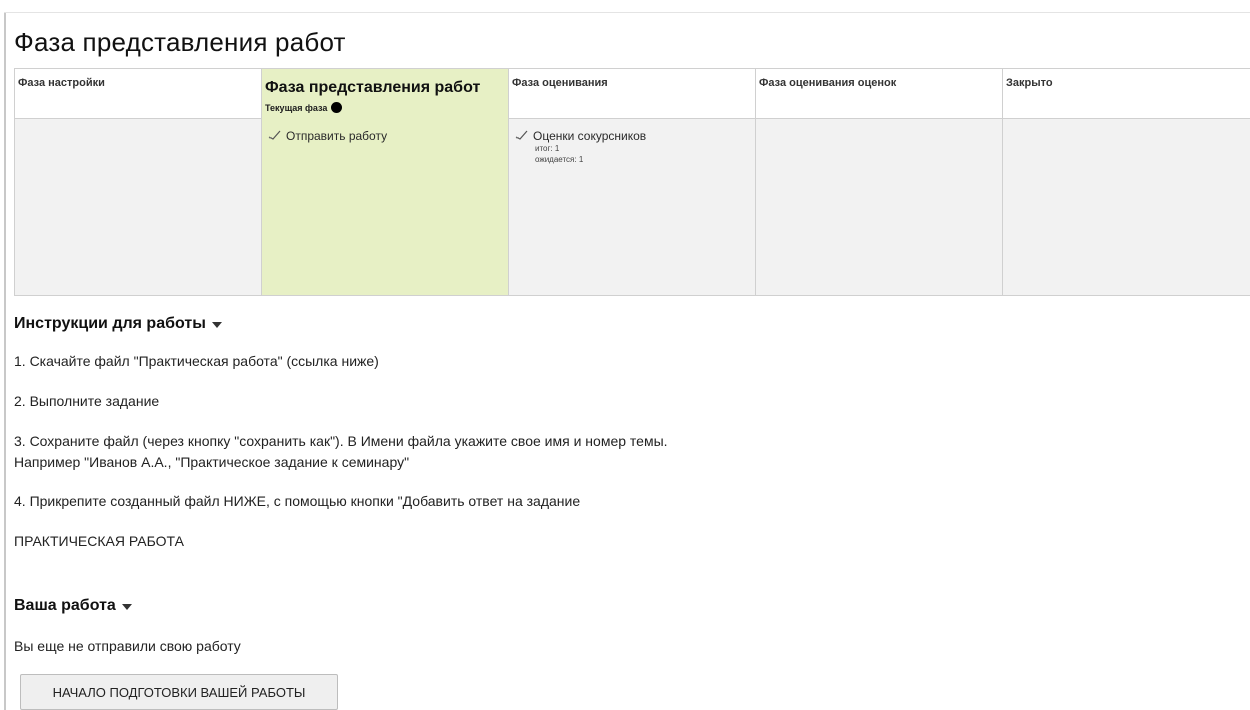 The height and width of the screenshot is (710, 1250). I want to click on phase-name: Фаза оценивания оценок, so click(828, 83).